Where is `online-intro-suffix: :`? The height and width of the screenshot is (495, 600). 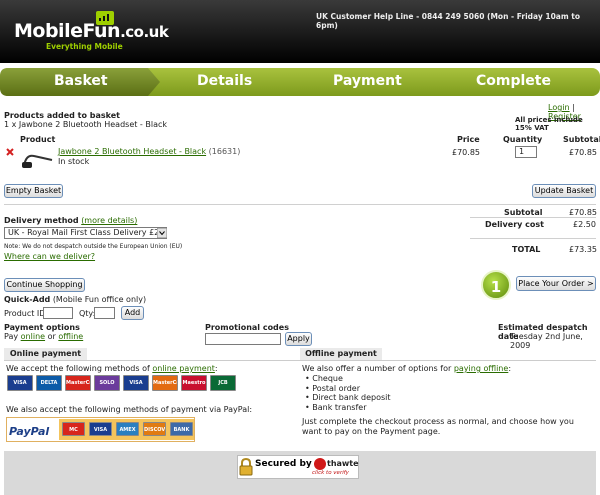 online-intro-suffix: : is located at coordinates (216, 368).